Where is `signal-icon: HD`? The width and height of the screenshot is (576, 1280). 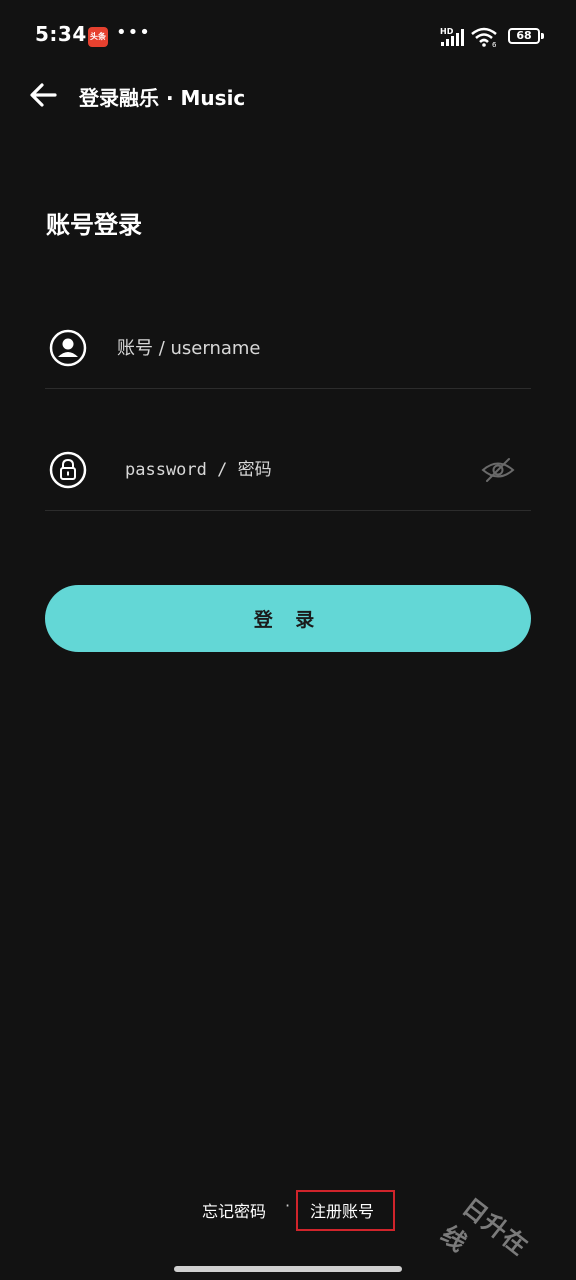 signal-icon: HD is located at coordinates (452, 36).